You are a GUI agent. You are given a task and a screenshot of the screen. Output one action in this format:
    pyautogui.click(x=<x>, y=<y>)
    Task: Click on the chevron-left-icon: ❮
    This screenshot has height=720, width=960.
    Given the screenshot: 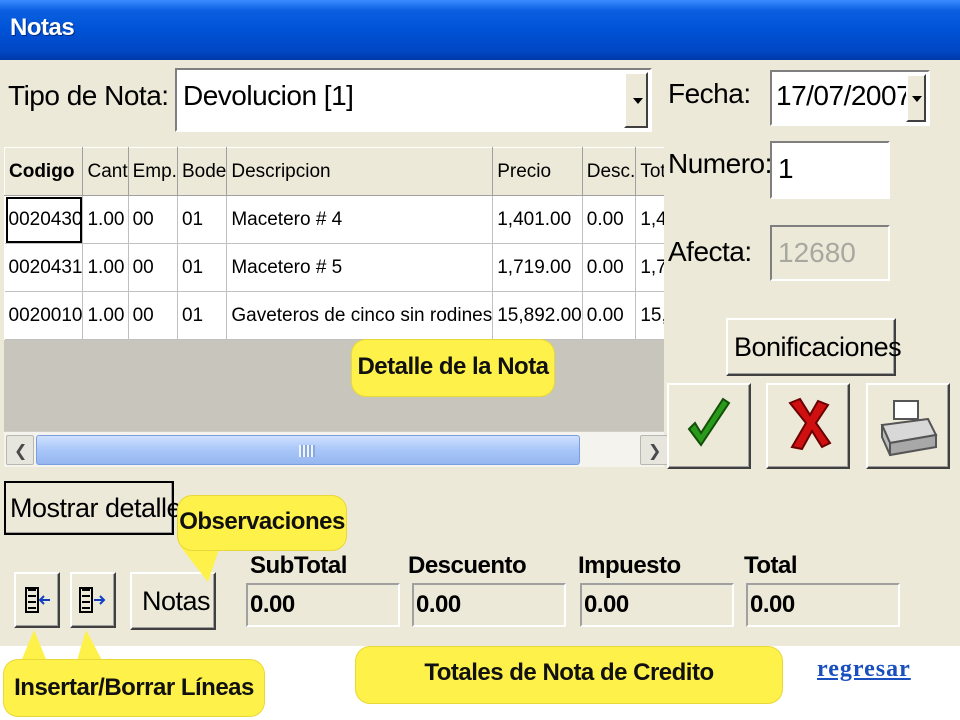 What is the action you would take?
    pyautogui.click(x=21, y=450)
    